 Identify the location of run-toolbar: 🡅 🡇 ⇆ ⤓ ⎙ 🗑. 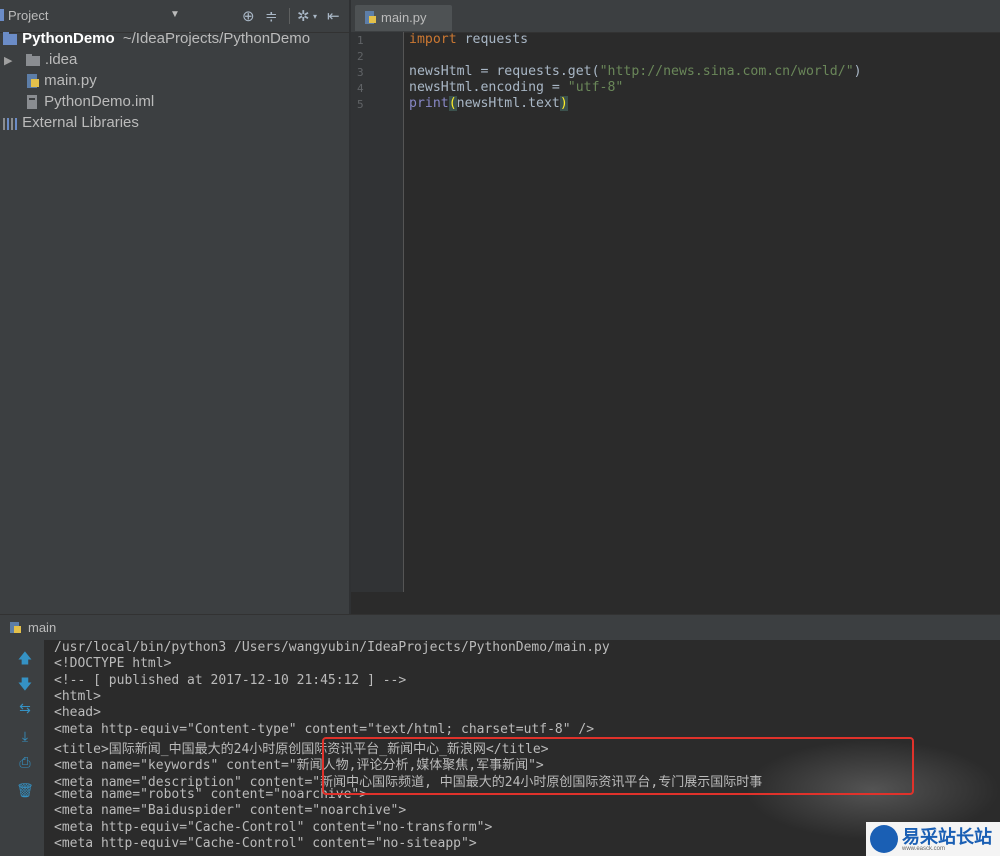
(22, 748).